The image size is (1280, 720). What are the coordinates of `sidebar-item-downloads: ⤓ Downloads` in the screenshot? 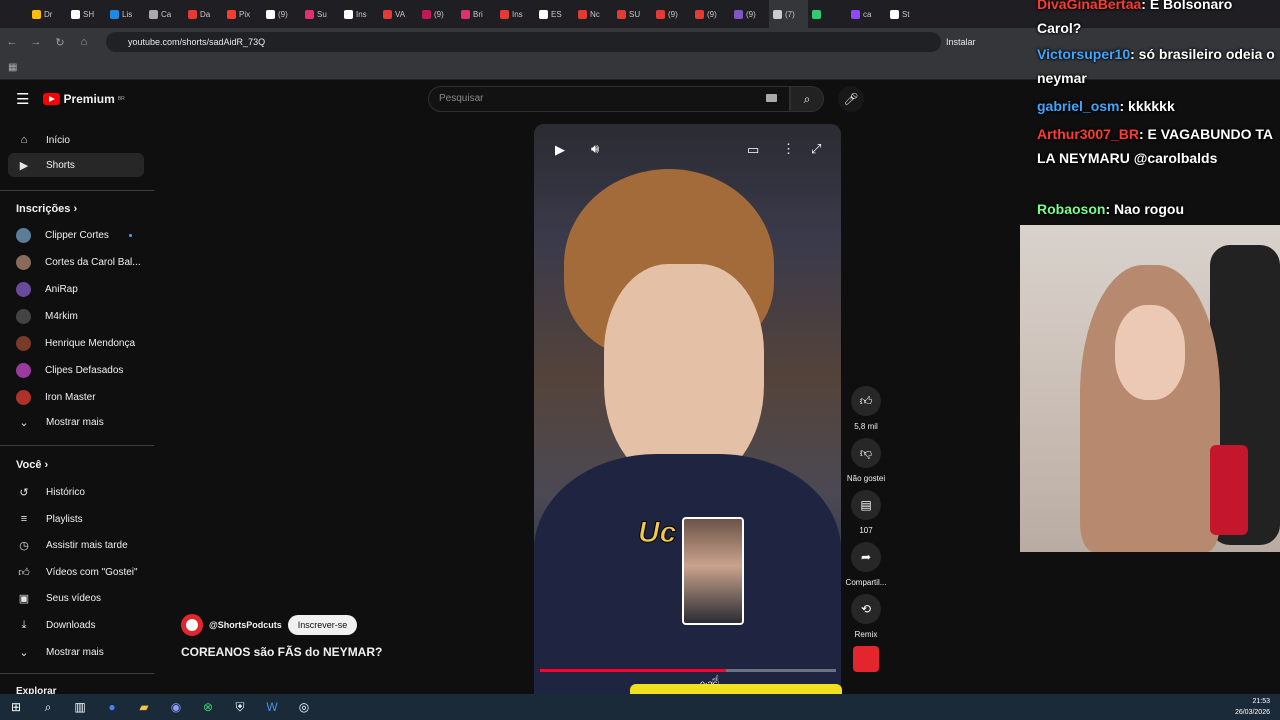 It's located at (76, 625).